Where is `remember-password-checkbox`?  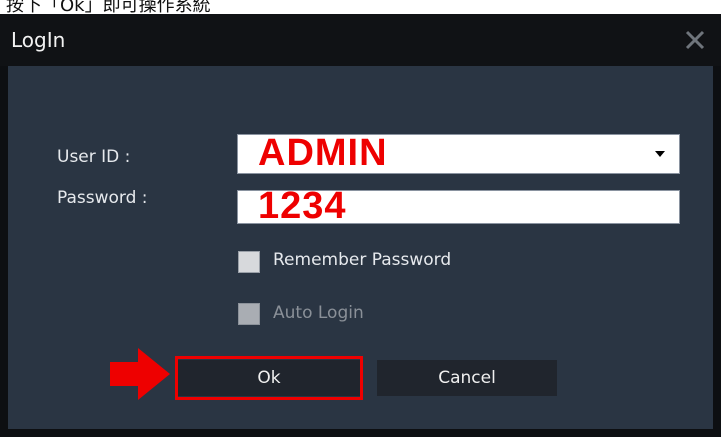 remember-password-checkbox is located at coordinates (249, 262).